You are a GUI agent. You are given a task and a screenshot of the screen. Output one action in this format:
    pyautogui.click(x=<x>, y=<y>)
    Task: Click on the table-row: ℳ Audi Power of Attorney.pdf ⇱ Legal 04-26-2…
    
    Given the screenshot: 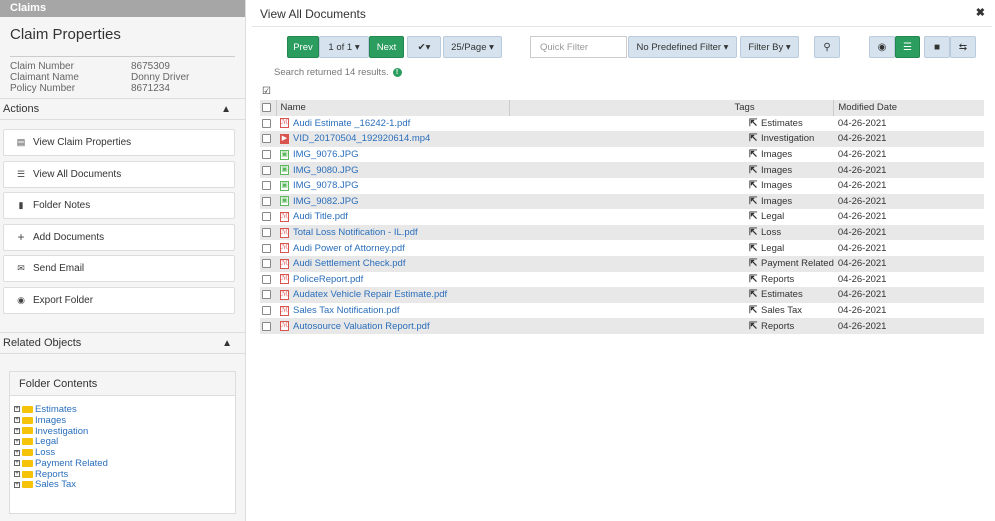 What is the action you would take?
    pyautogui.click(x=622, y=248)
    